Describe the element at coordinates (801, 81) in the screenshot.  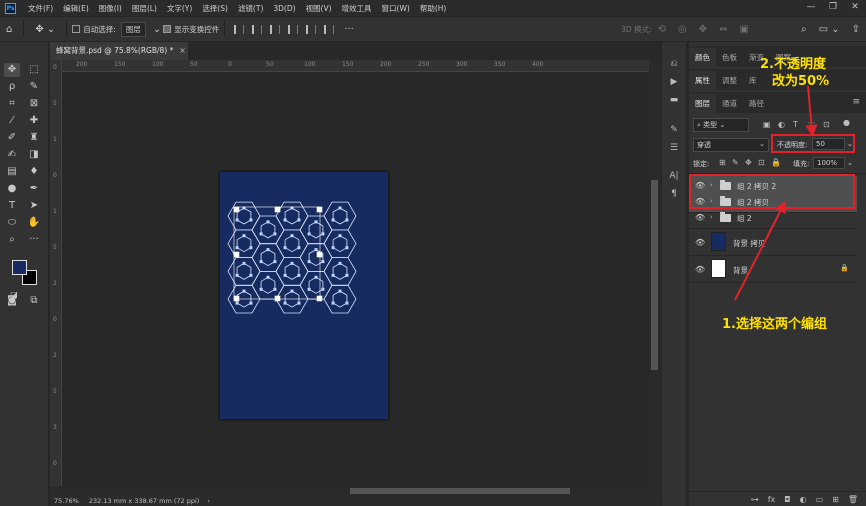
I see `annotation-step2-line2: 改为50%` at that location.